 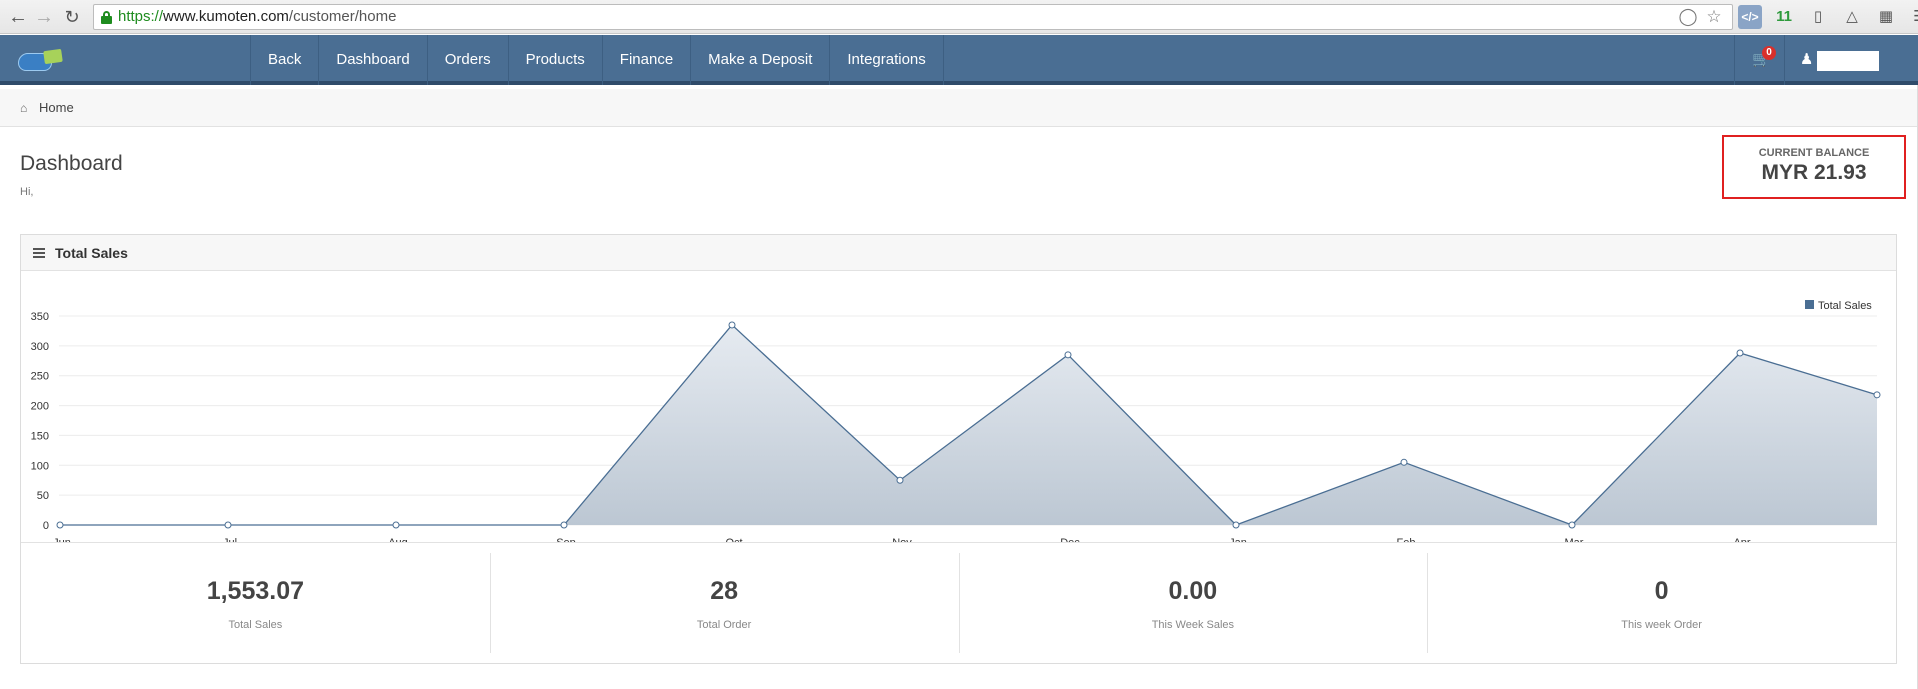 I want to click on user-name-redacted, so click(x=1848, y=61).